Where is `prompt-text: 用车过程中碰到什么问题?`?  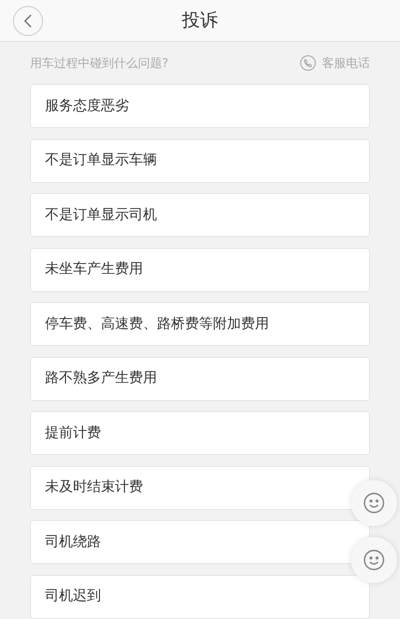
prompt-text: 用车过程中碰到什么问题? is located at coordinates (99, 63).